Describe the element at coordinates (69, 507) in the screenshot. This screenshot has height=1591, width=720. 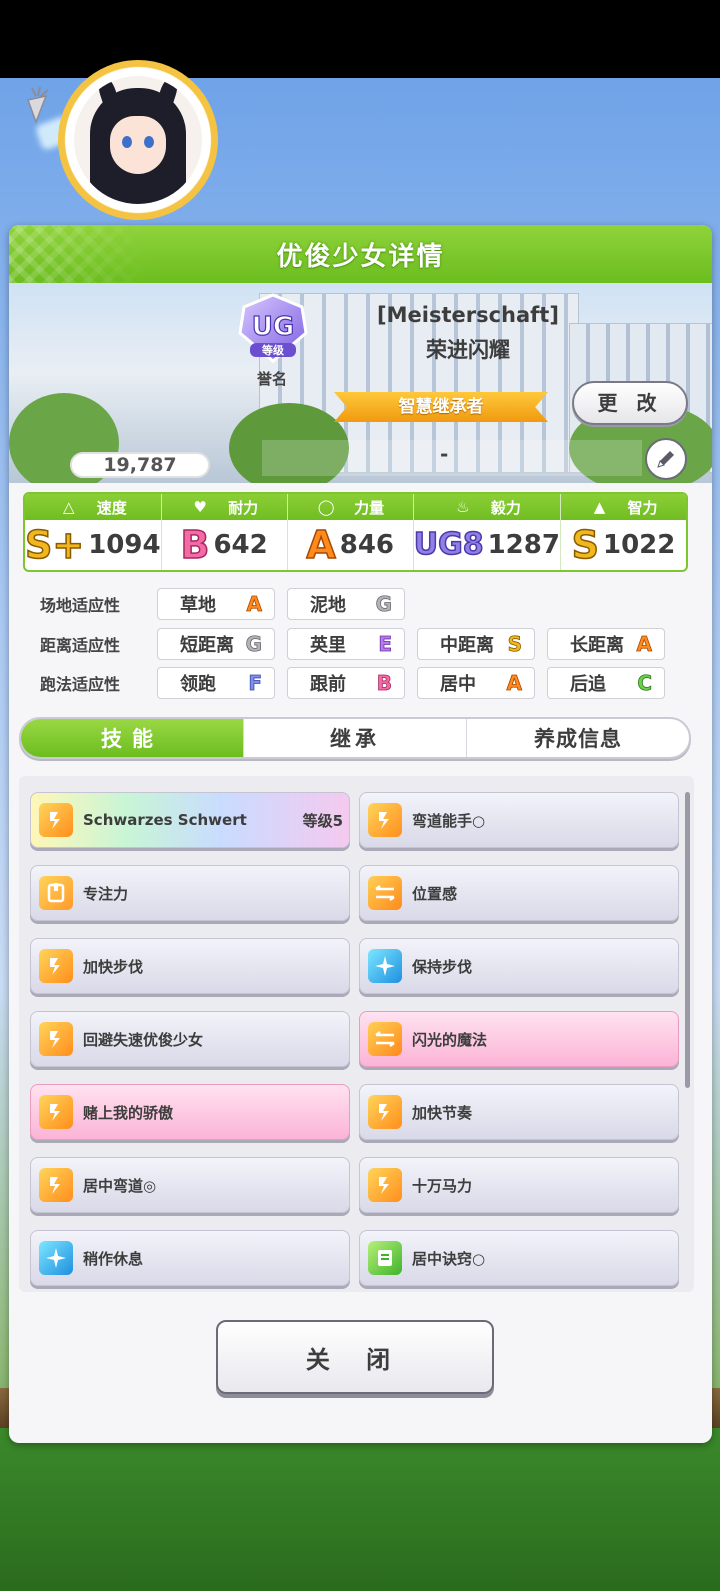
I see `shoe-icon: △` at that location.